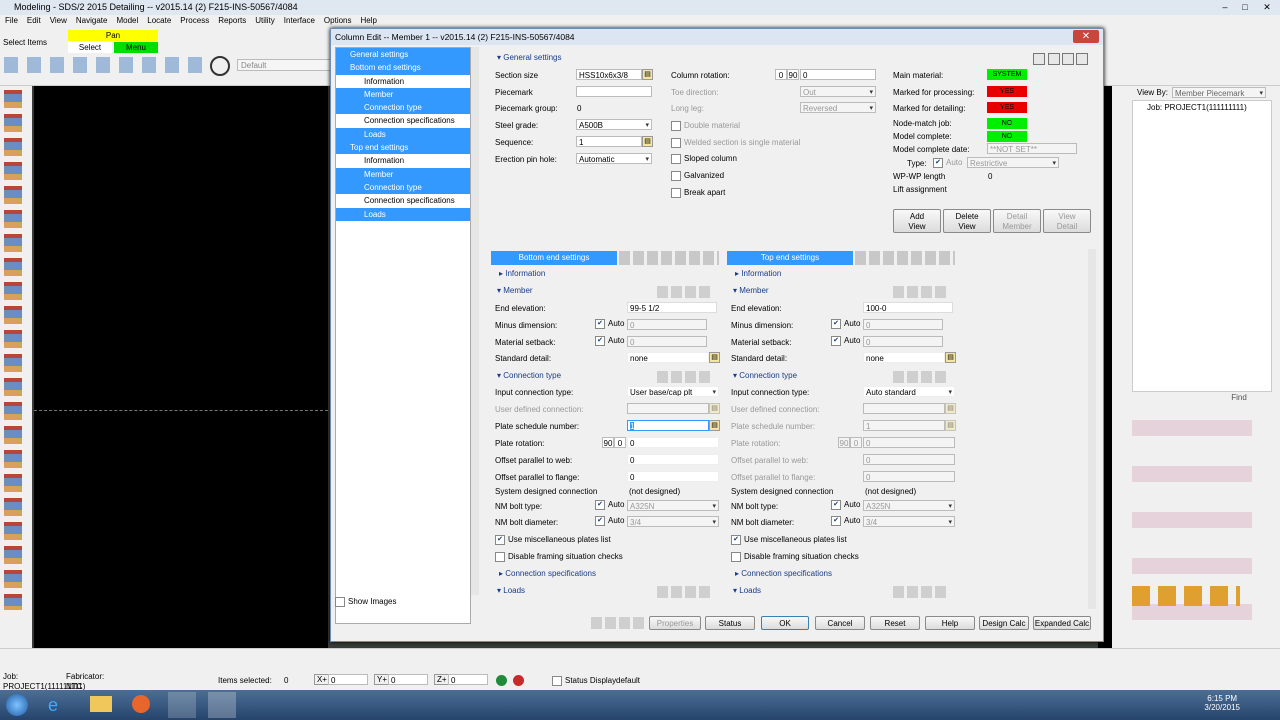 The height and width of the screenshot is (720, 1280). Describe the element at coordinates (554, 258) in the screenshot. I see `bottom-end-header: Bottom end settings` at that location.